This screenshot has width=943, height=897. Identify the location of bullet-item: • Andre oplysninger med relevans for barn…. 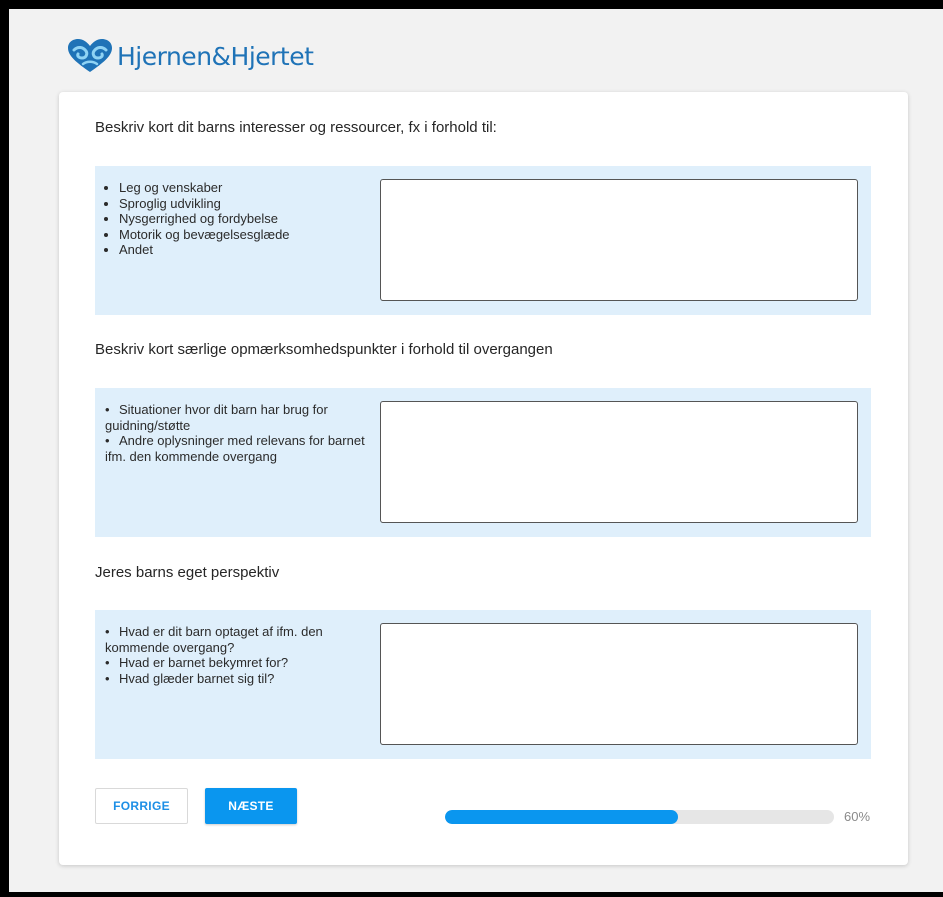
(235, 448).